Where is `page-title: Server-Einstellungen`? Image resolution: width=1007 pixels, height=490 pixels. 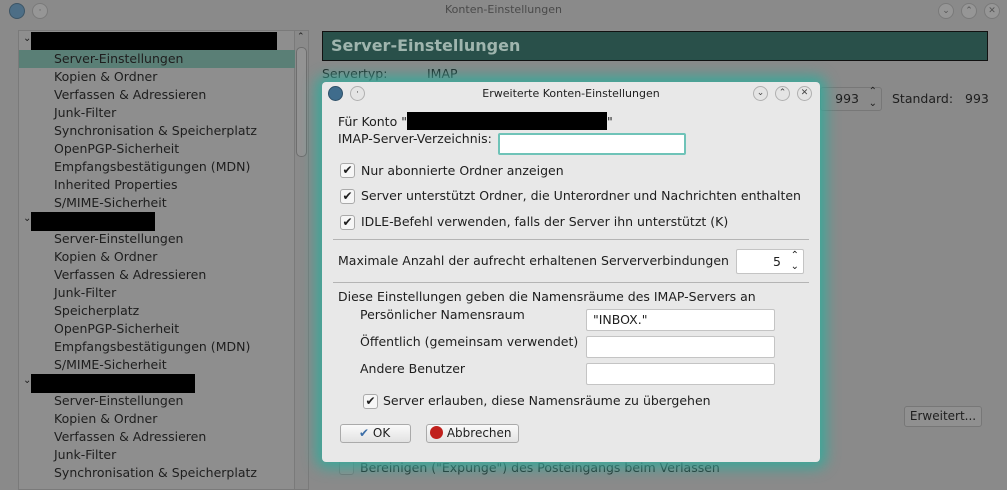 page-title: Server-Einstellungen is located at coordinates (655, 46).